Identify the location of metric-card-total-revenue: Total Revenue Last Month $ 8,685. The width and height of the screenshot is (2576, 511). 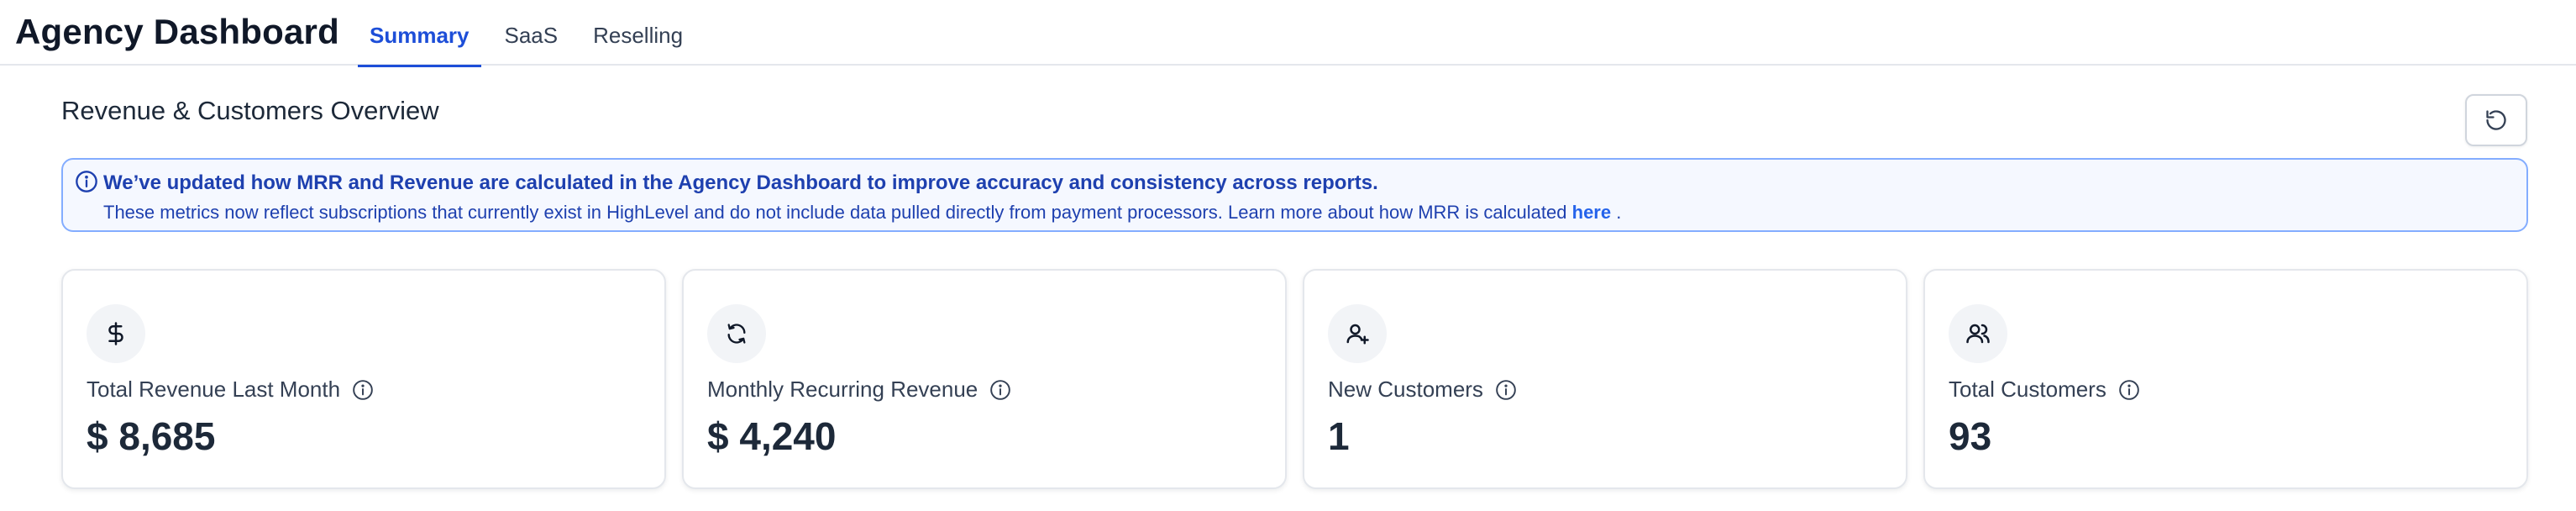
(363, 379).